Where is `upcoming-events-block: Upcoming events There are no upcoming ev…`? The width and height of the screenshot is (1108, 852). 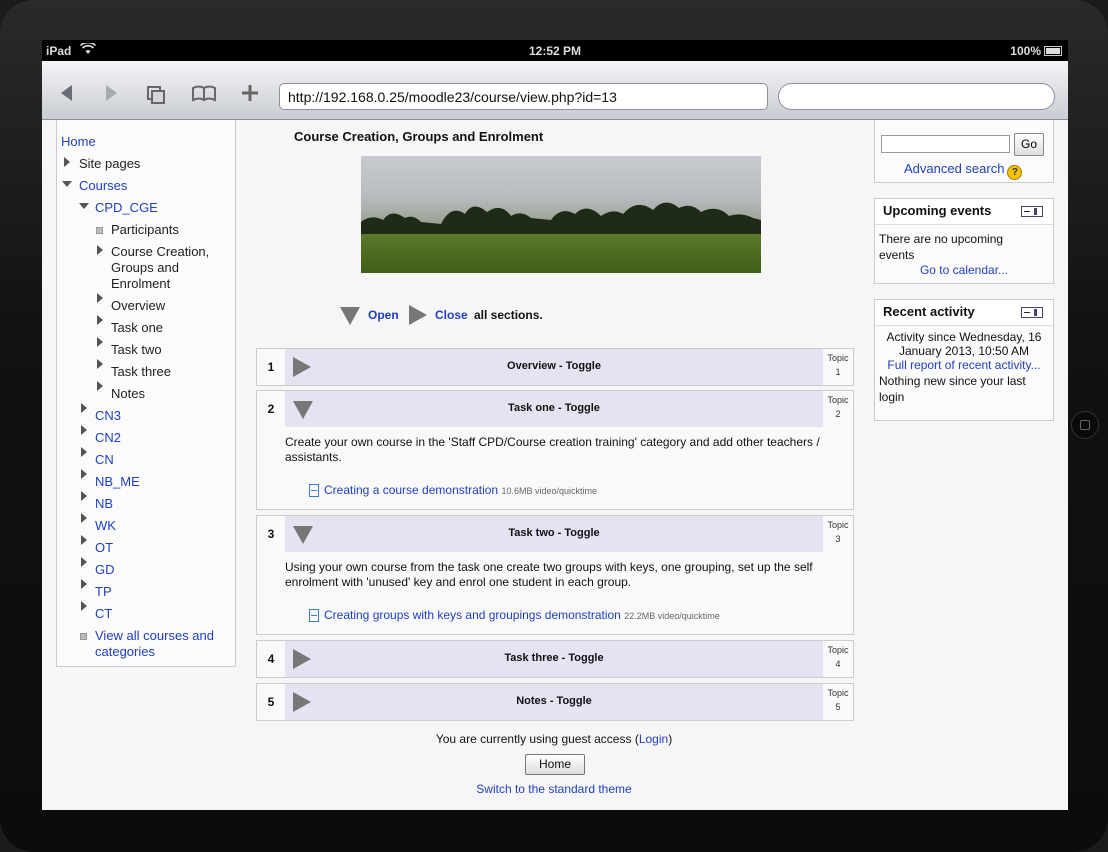 upcoming-events-block: Upcoming events There are no upcoming ev… is located at coordinates (964, 241).